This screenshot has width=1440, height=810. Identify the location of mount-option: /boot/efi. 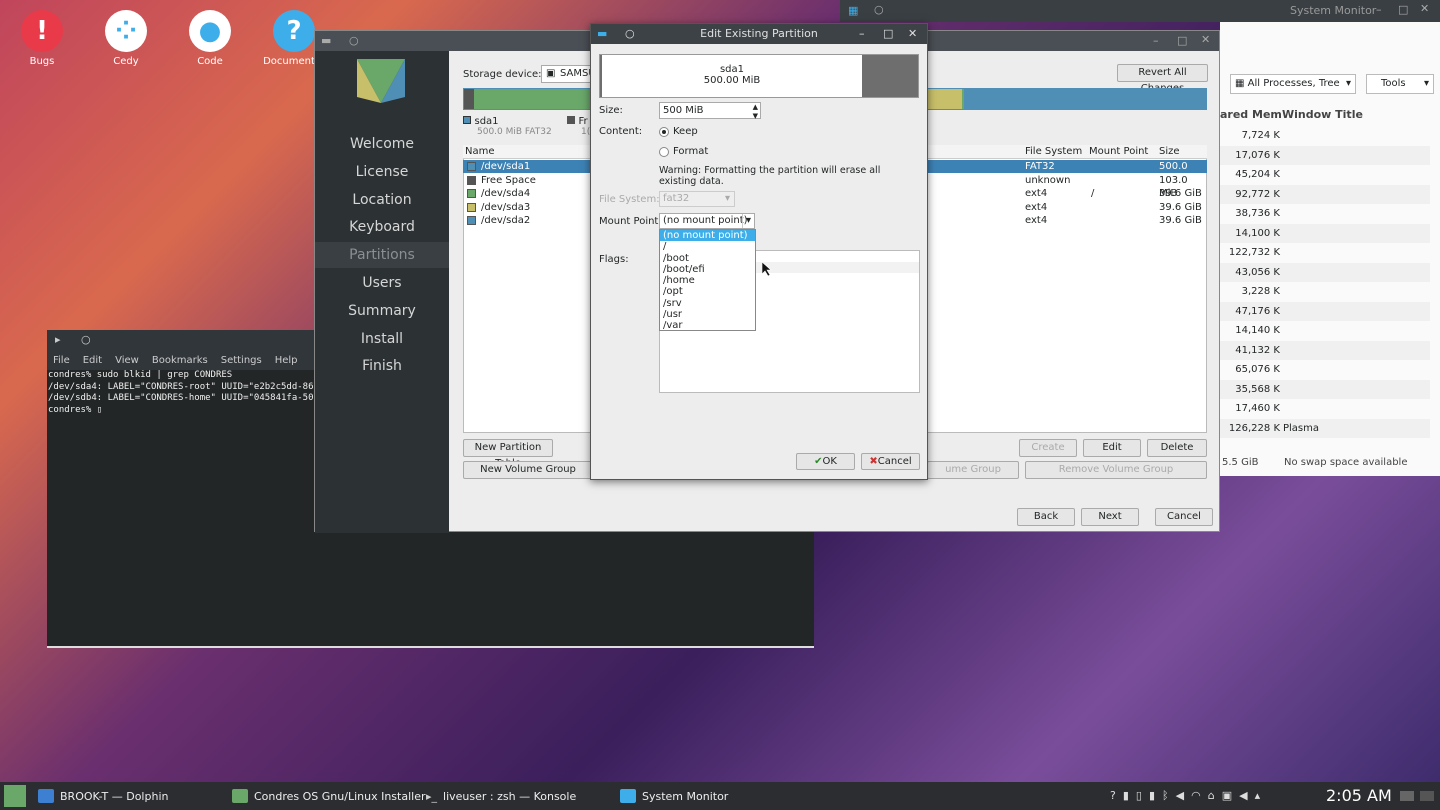
(707, 269).